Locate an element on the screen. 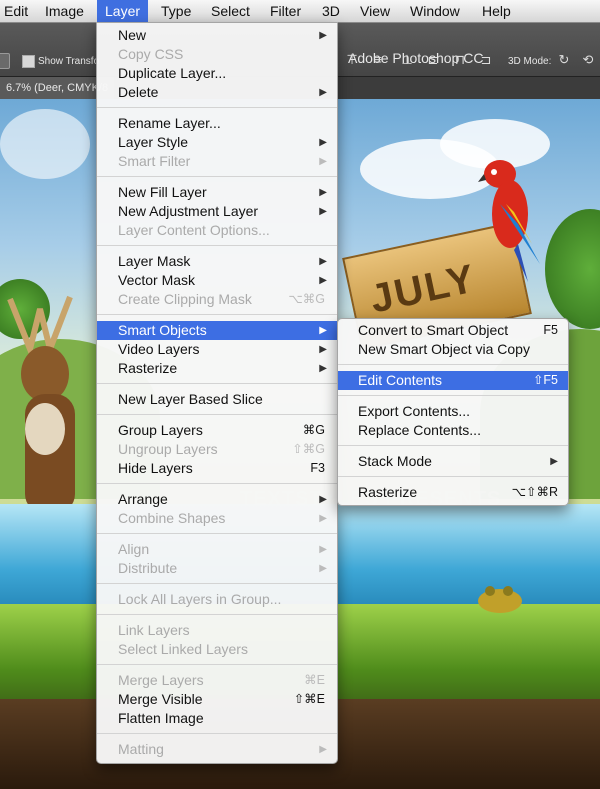  menu-3d: 3D is located at coordinates (331, 11).